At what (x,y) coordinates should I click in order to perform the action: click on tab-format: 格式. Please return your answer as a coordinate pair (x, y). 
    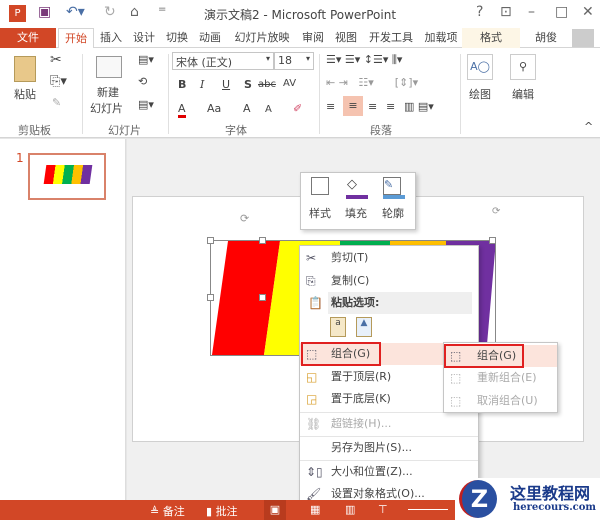
    Looking at the image, I should click on (491, 38).